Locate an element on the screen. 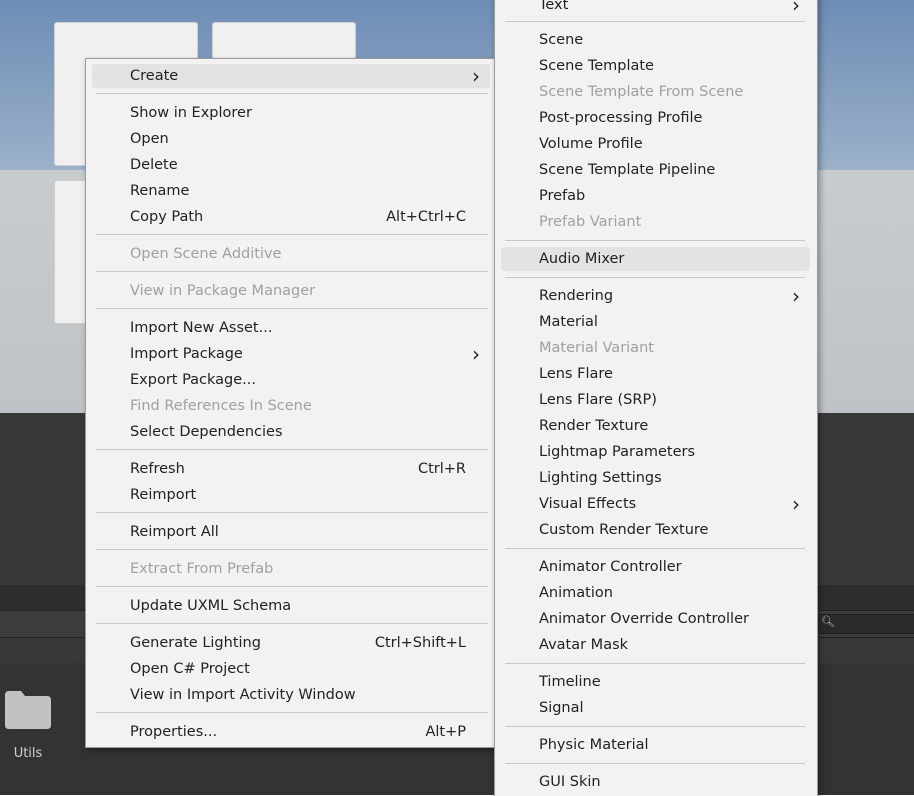 This screenshot has height=796, width=914. menu-item-shortcut: Ctrl+Shift+L is located at coordinates (420, 643).